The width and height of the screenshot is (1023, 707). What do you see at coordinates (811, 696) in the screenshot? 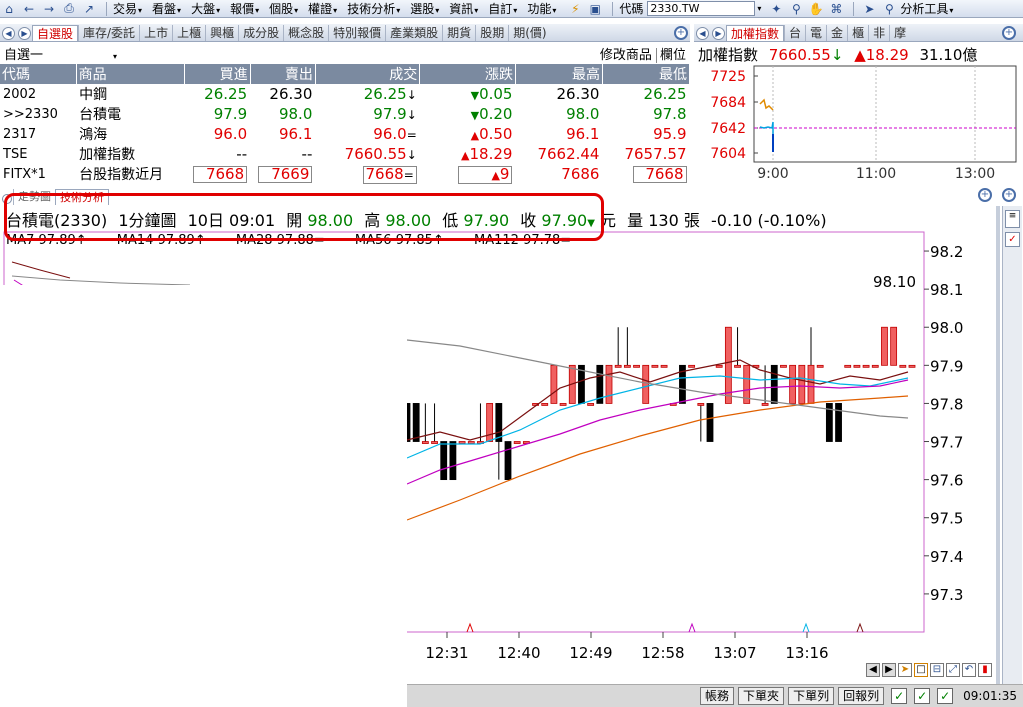
I see `order-bar-button: 下單列` at bounding box center [811, 696].